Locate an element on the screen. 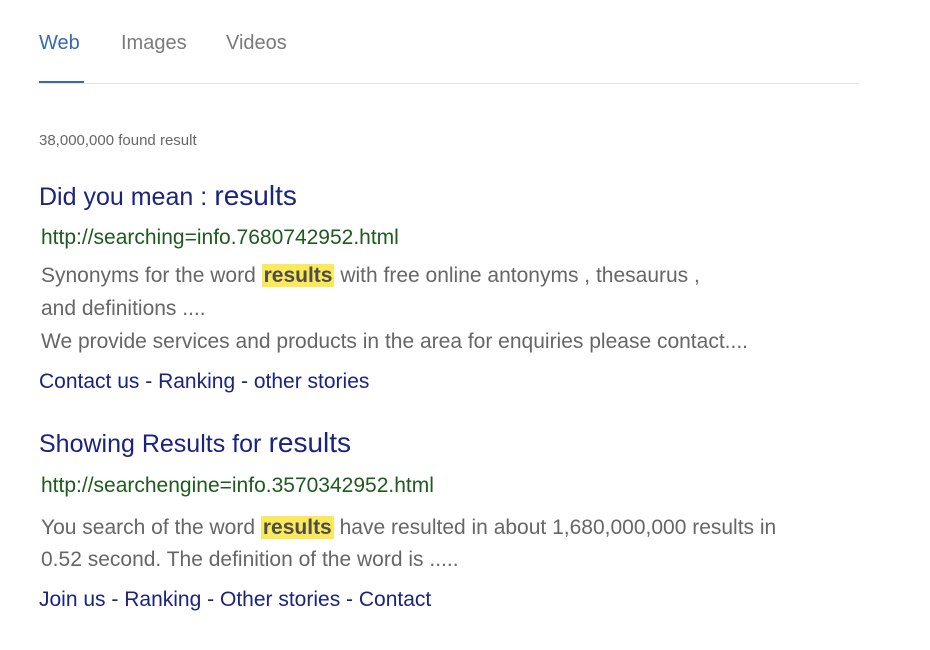  result-links: Contact us - Ranking - other stories is located at coordinates (204, 382).